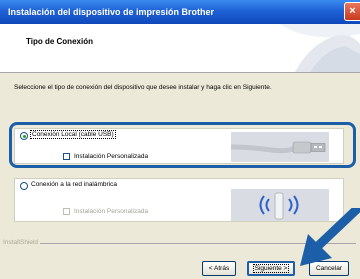 The image size is (360, 279). Describe the element at coordinates (111, 156) in the screenshot. I see `local-custom-install-label: Instalación Personalizada` at that location.